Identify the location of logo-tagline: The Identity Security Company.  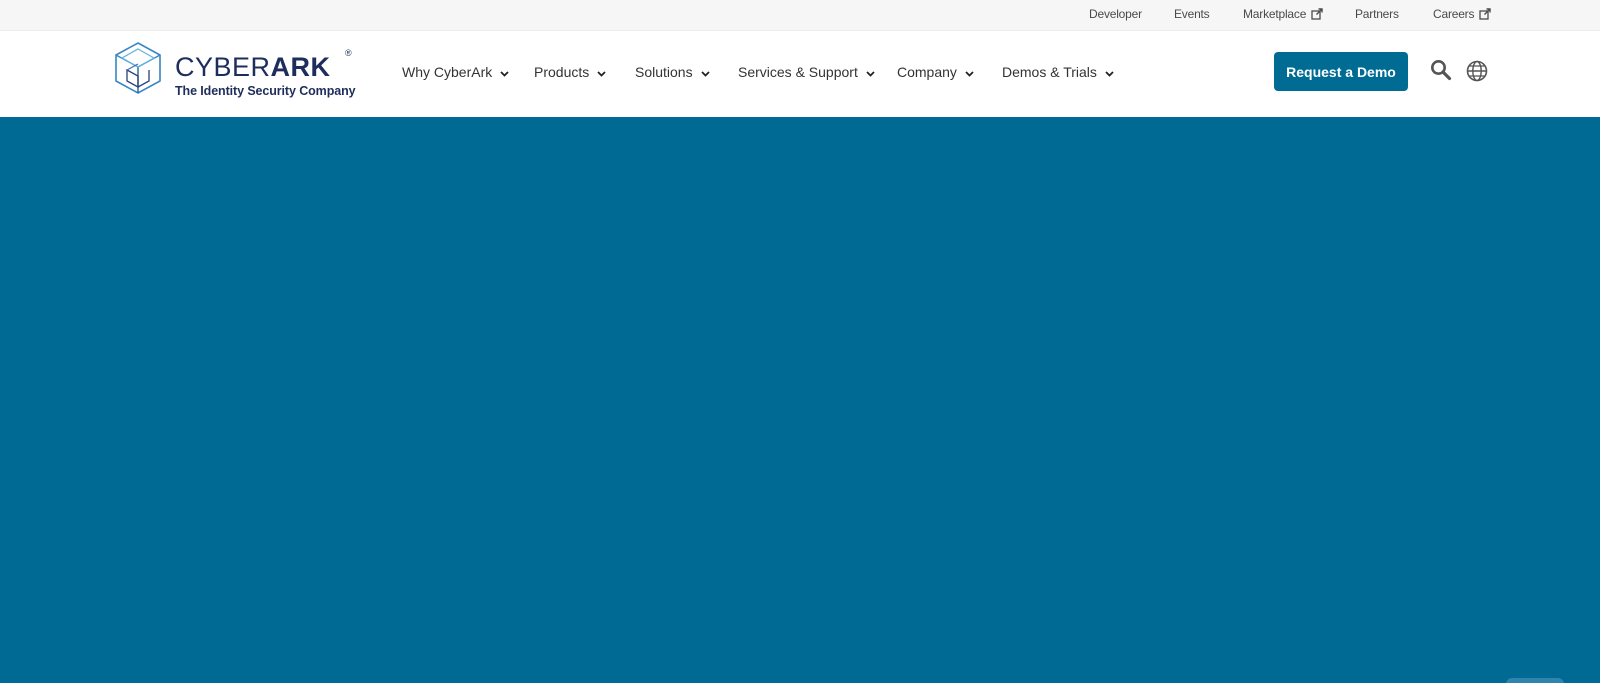
(265, 91).